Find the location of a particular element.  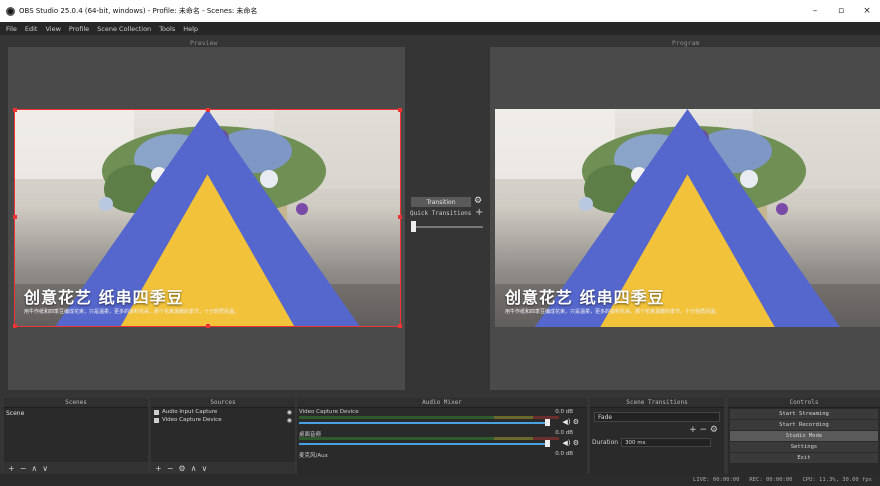

menu-tools: Tools is located at coordinates (167, 29).